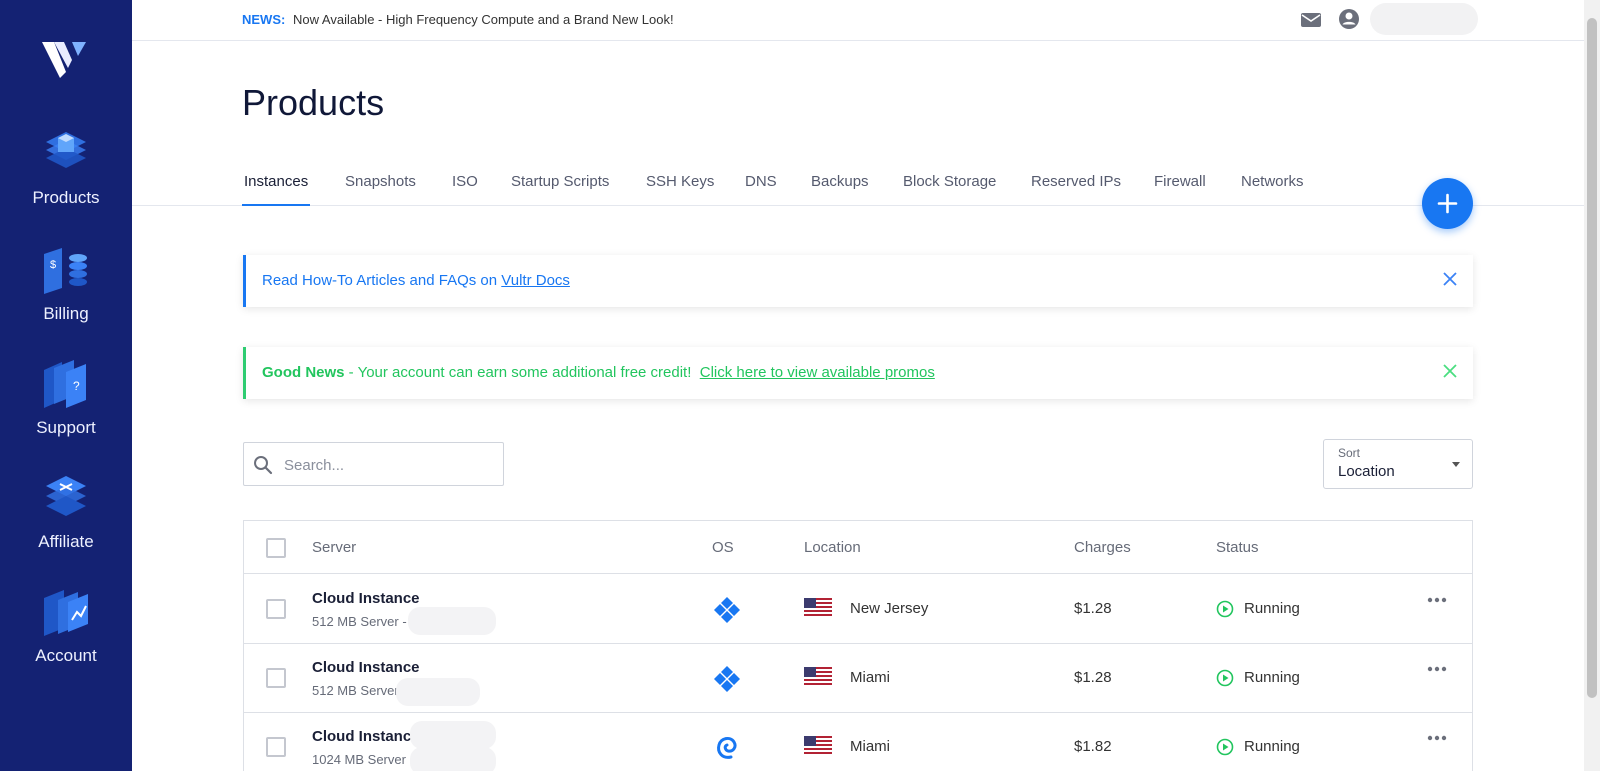 Image resolution: width=1600 pixels, height=771 pixels. Describe the element at coordinates (1076, 181) in the screenshot. I see `tab-reserved-ips: Reserved IPs` at that location.